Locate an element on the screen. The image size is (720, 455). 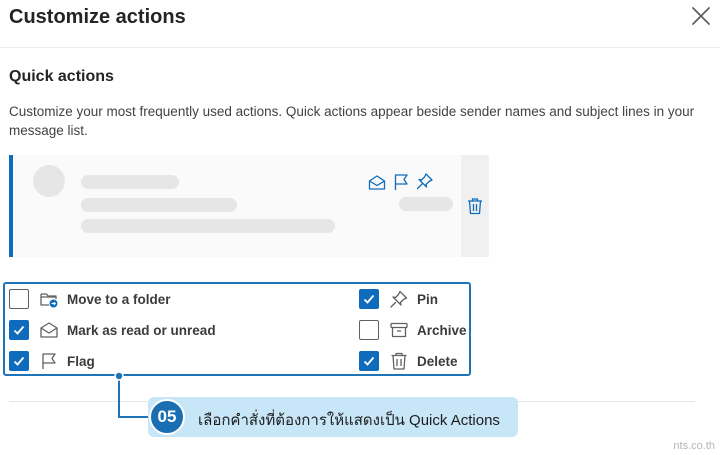
step-number-badge: 05 is located at coordinates (167, 417).